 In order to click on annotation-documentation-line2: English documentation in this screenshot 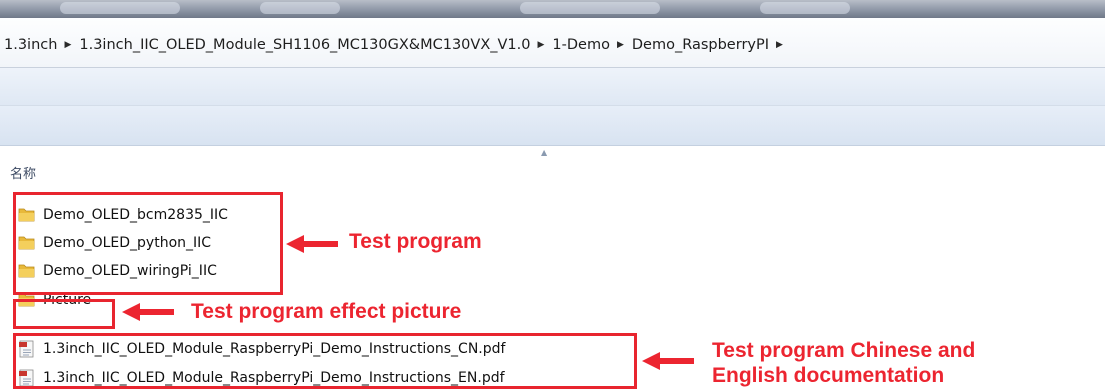, I will do `click(828, 375)`.